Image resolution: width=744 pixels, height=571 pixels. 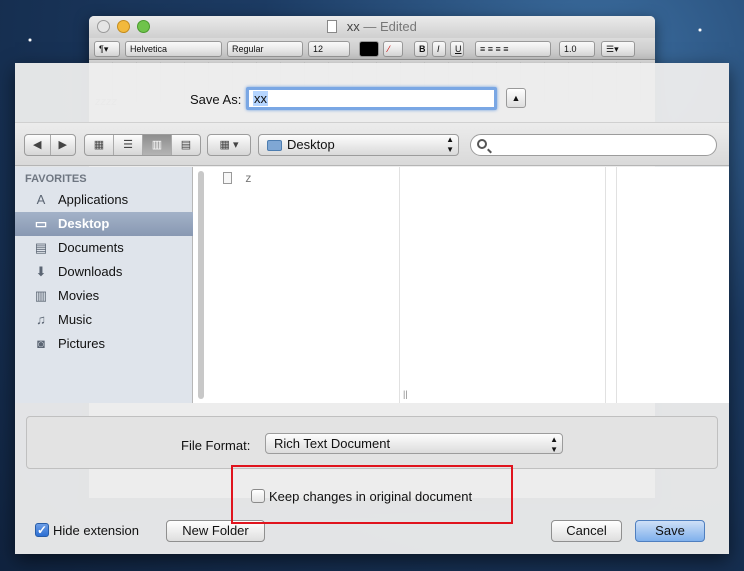 I want to click on window-titlebar: xx — Edited, so click(x=372, y=27).